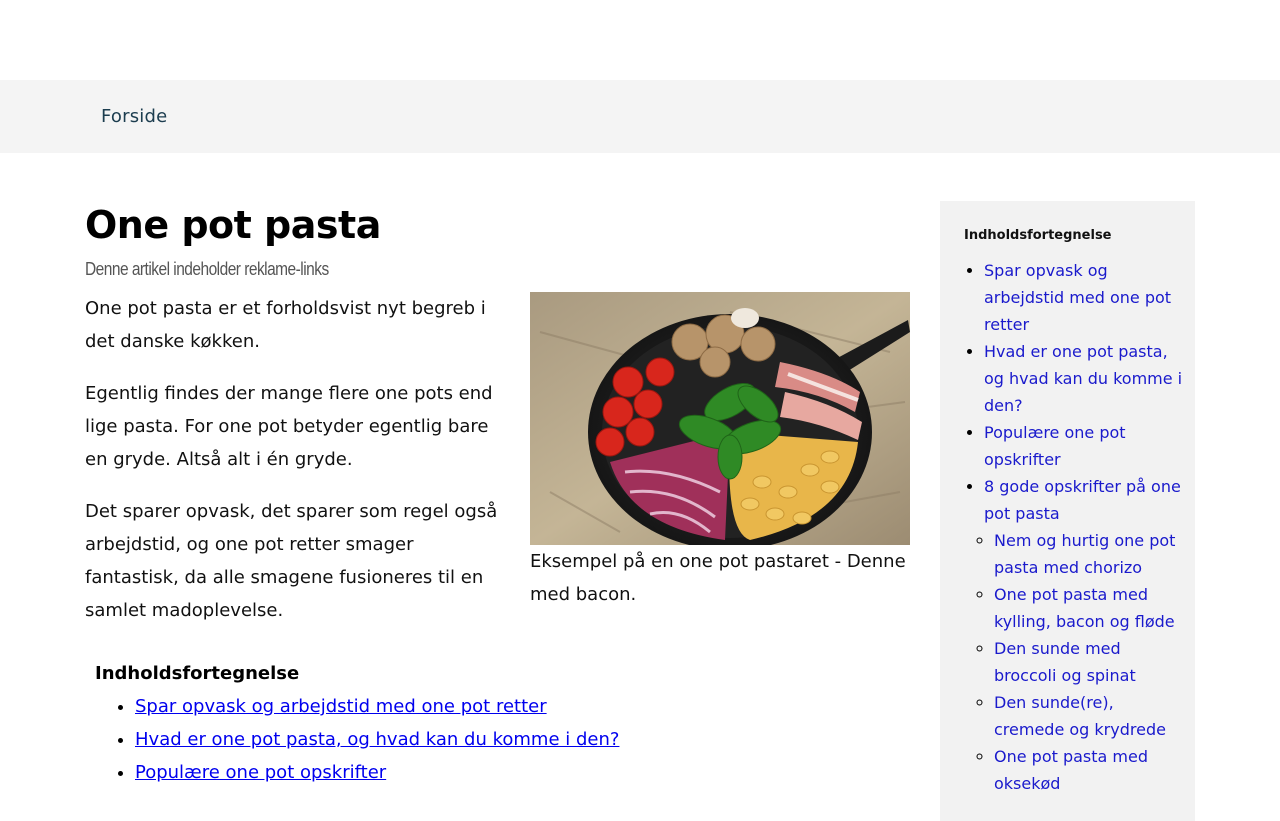 This screenshot has width=1280, height=821. What do you see at coordinates (1055, 446) in the screenshot?
I see `sidebar-toc-link: Populære one pot opskrifter` at bounding box center [1055, 446].